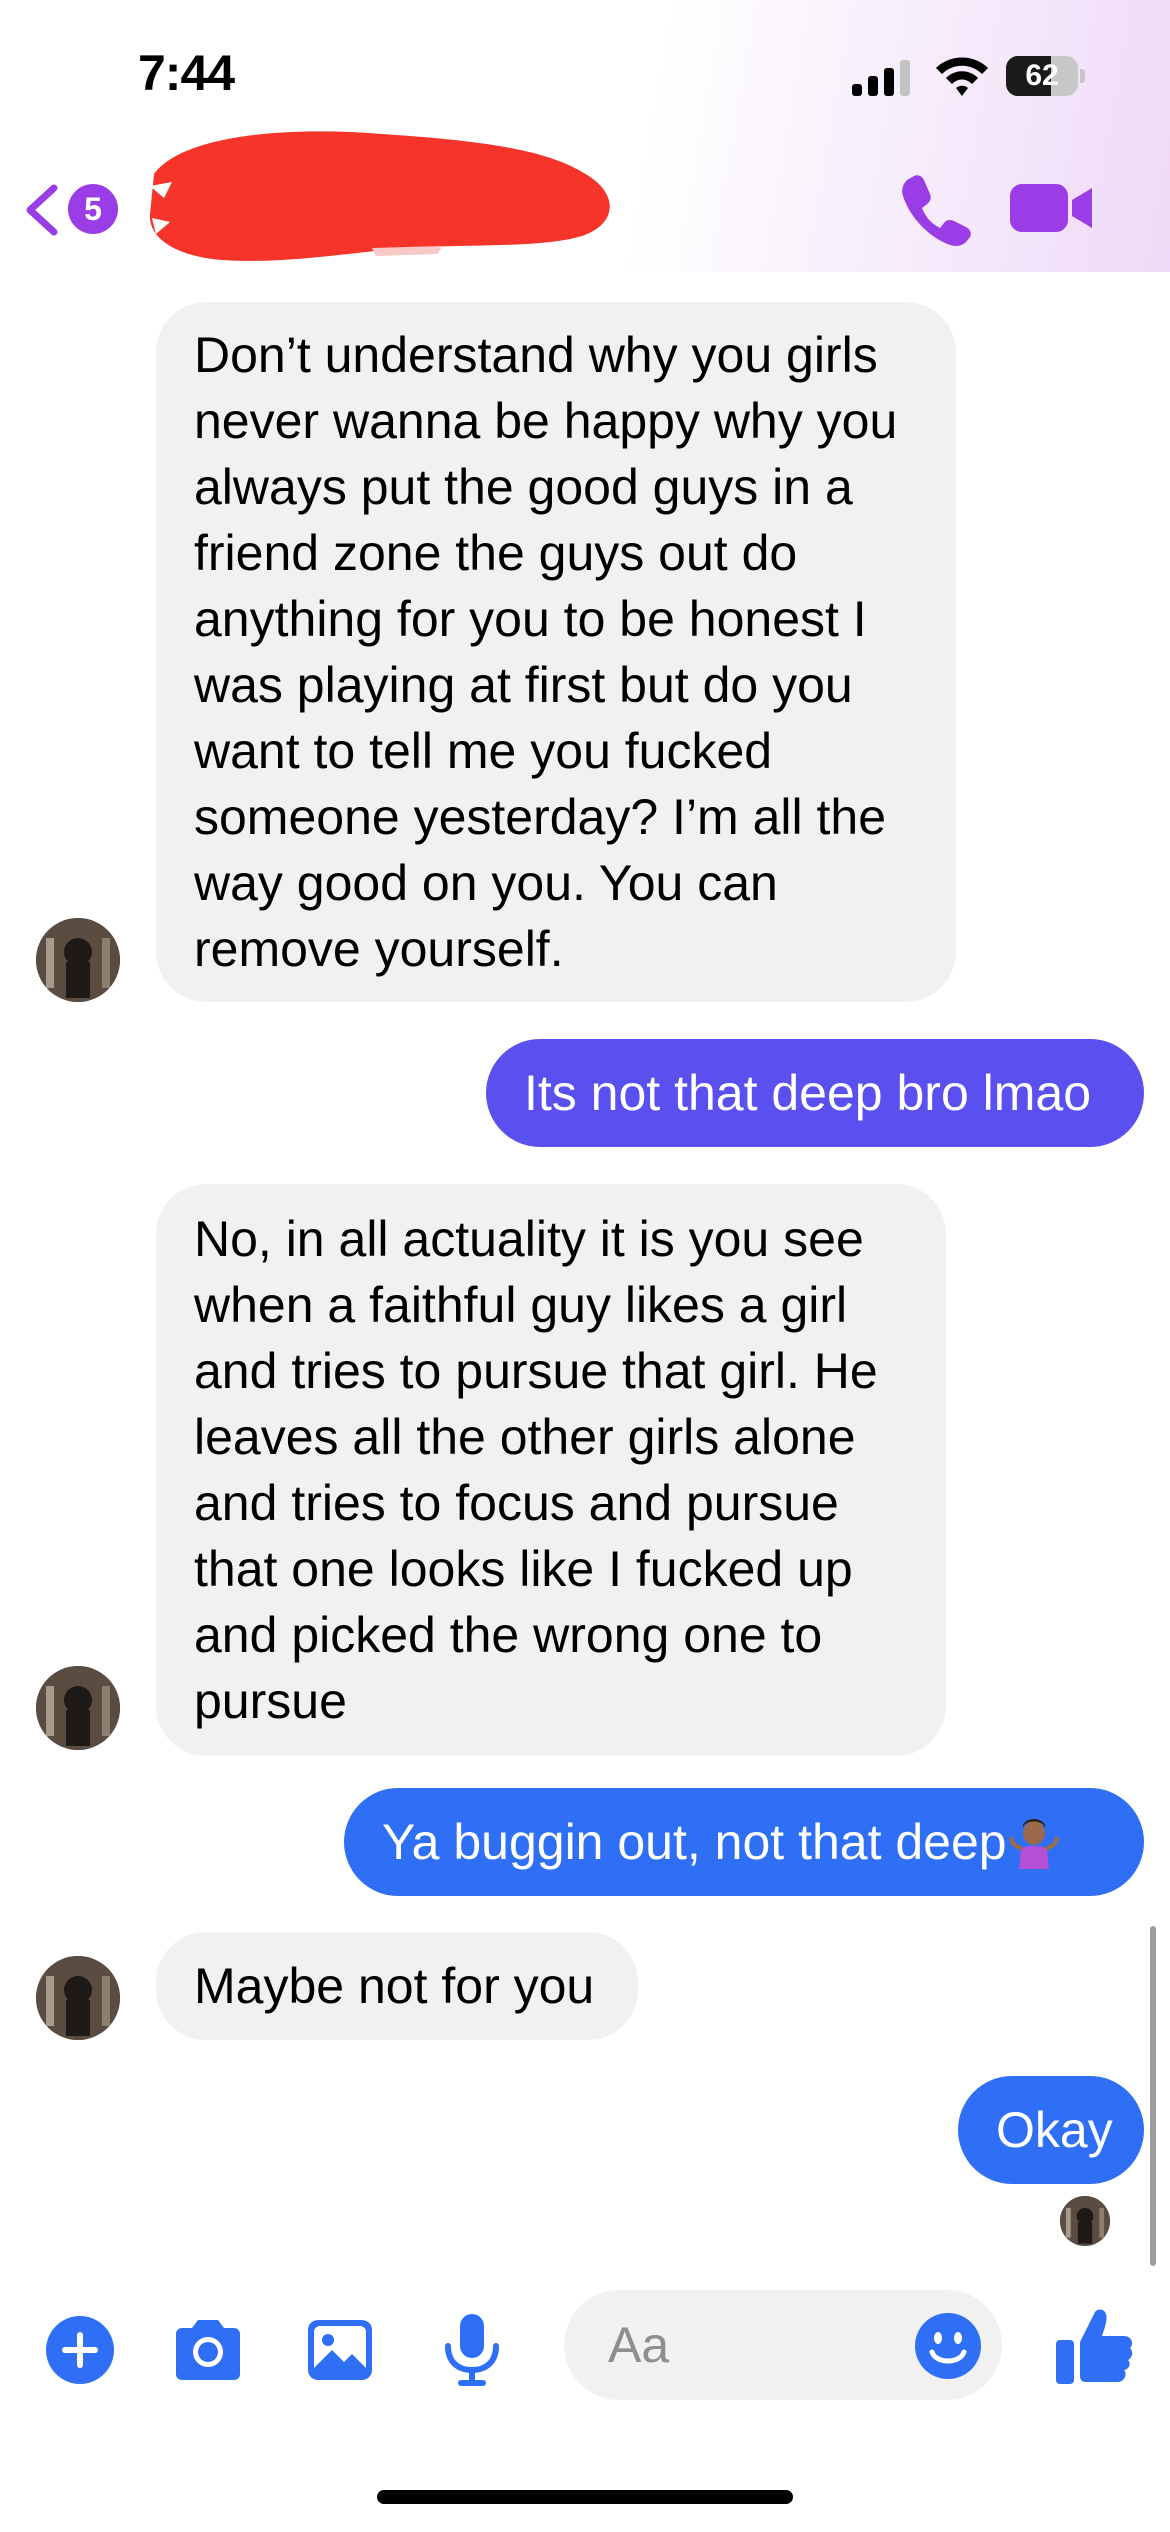  What do you see at coordinates (186, 73) in the screenshot?
I see `status-time: 7:44` at bounding box center [186, 73].